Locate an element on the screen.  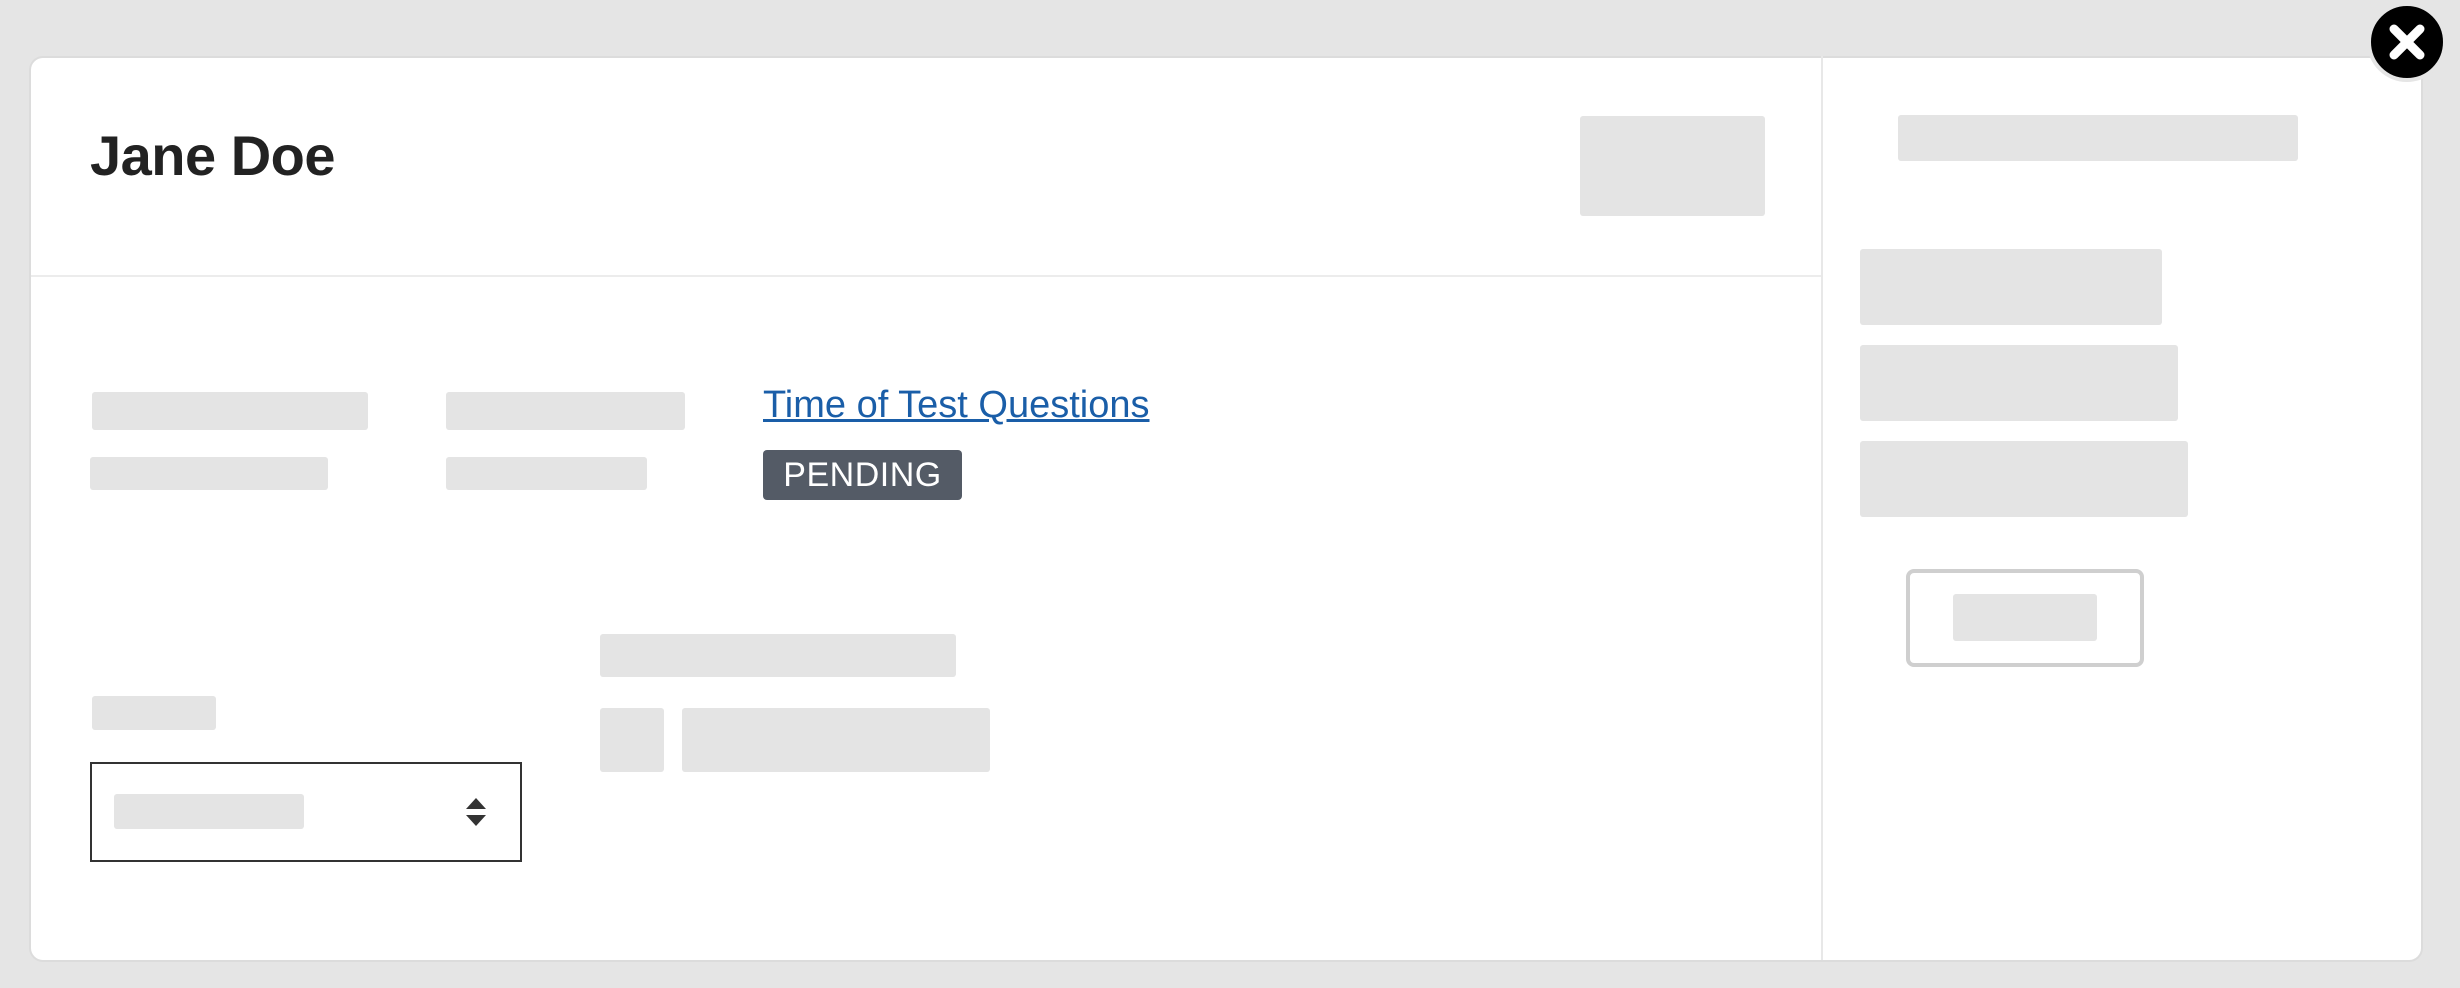
status-badge: PENDING is located at coordinates (862, 475).